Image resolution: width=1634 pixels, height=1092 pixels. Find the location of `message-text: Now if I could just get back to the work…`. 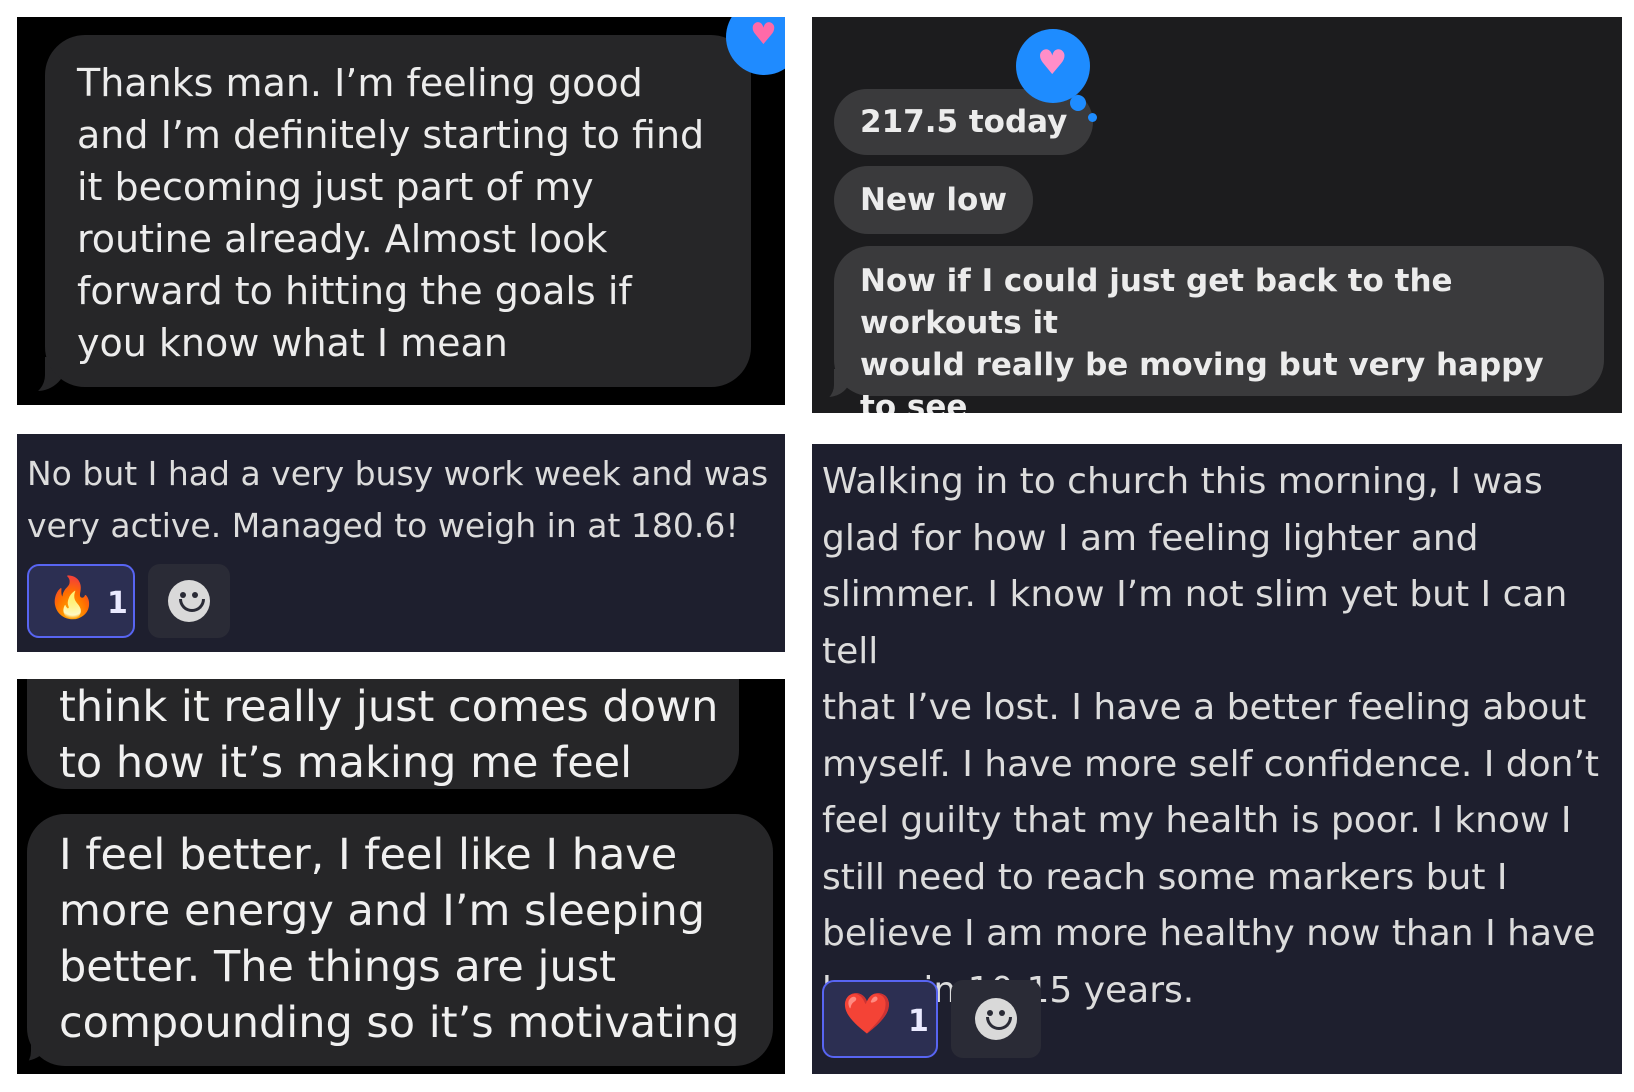

message-text: Now if I could just get back to the work… is located at coordinates (1202, 338).